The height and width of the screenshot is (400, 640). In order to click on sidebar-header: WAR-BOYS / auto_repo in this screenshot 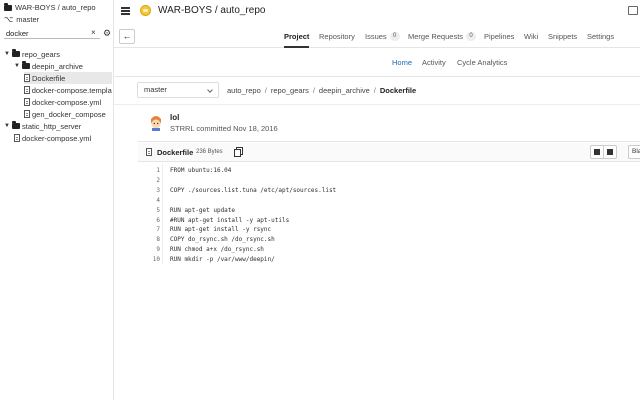, I will do `click(50, 7)`.